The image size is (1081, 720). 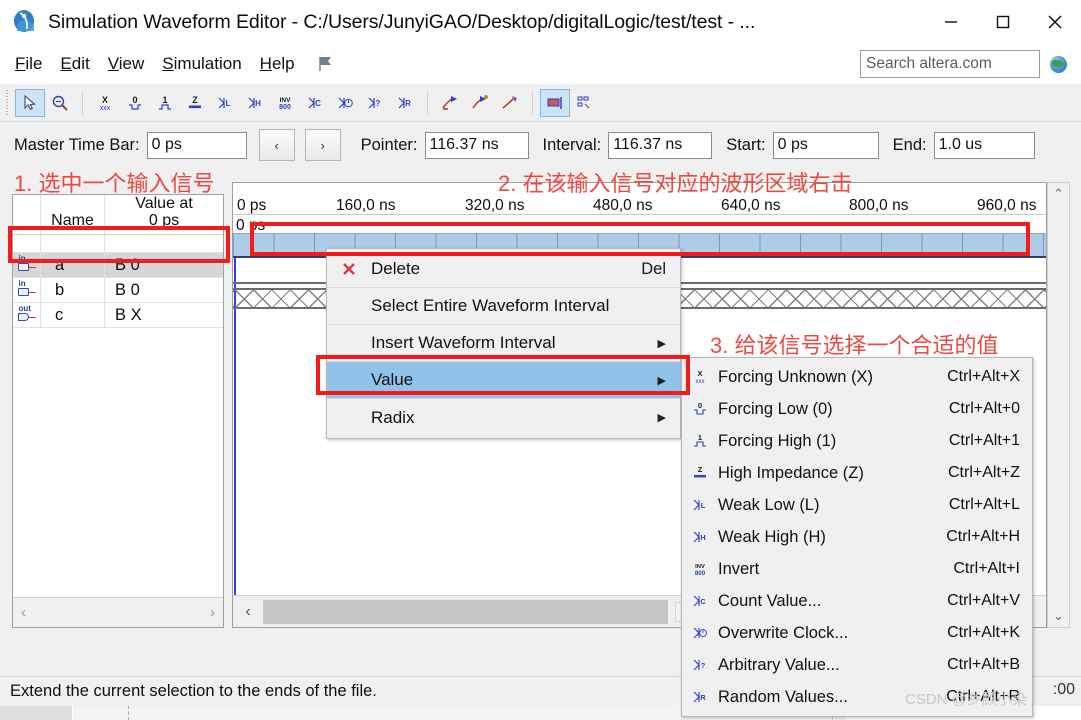 What do you see at coordinates (28, 64) in the screenshot?
I see `menu-file: File` at bounding box center [28, 64].